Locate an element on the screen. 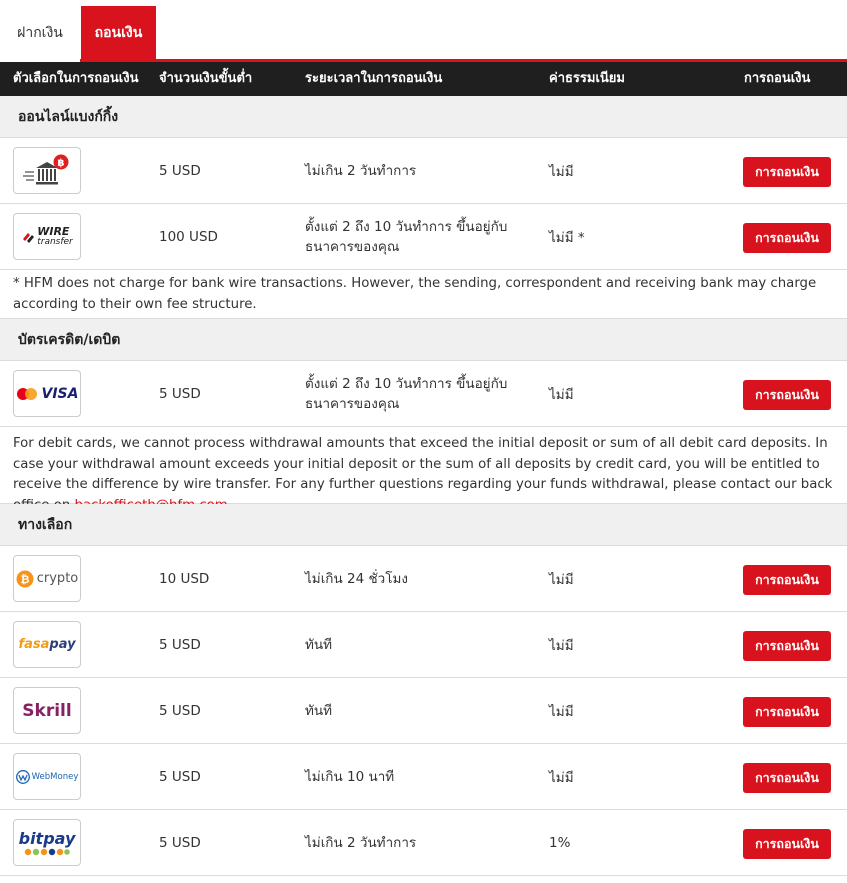  tab-deposit: ฝากเงิน is located at coordinates (40, 34).